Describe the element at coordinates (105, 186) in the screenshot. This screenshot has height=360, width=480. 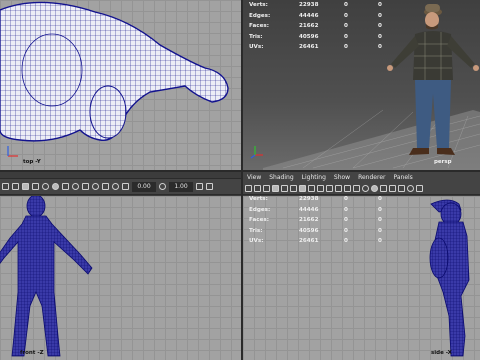
I see `isolate-icon` at that location.